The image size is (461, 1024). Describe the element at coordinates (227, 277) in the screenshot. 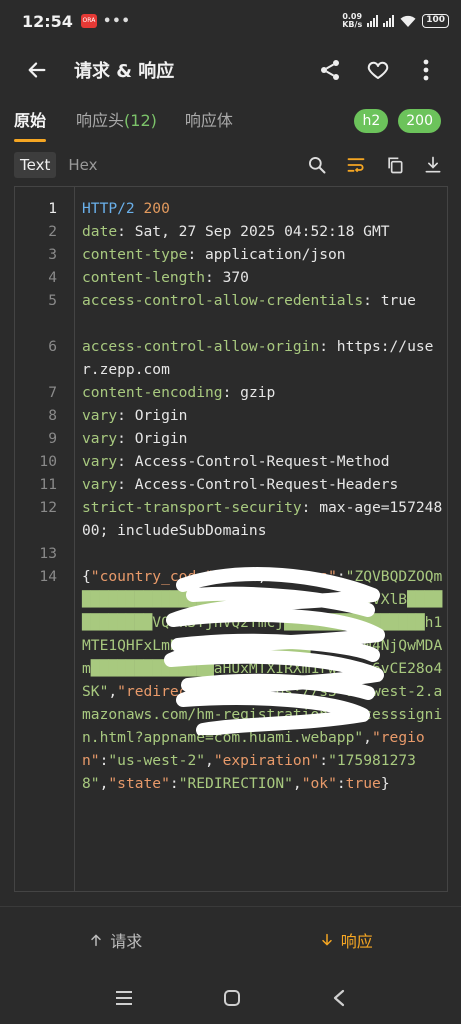

I see `code-token: : 370` at that location.